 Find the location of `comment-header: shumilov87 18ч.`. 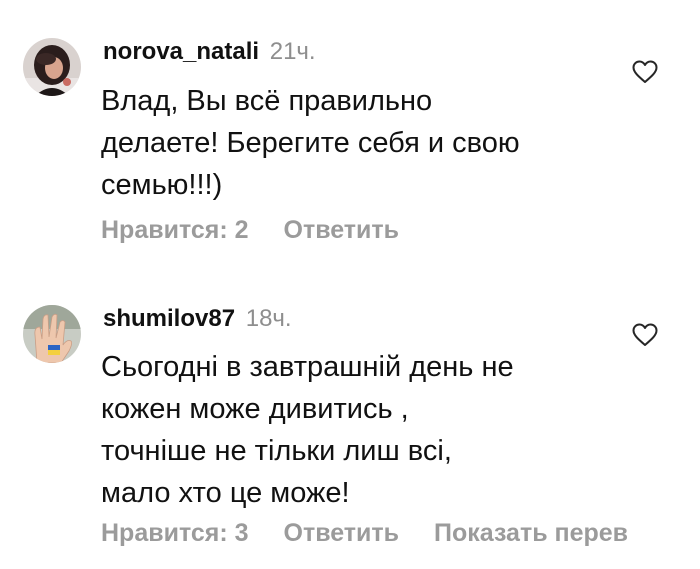

comment-header: shumilov87 18ч. is located at coordinates (197, 319).